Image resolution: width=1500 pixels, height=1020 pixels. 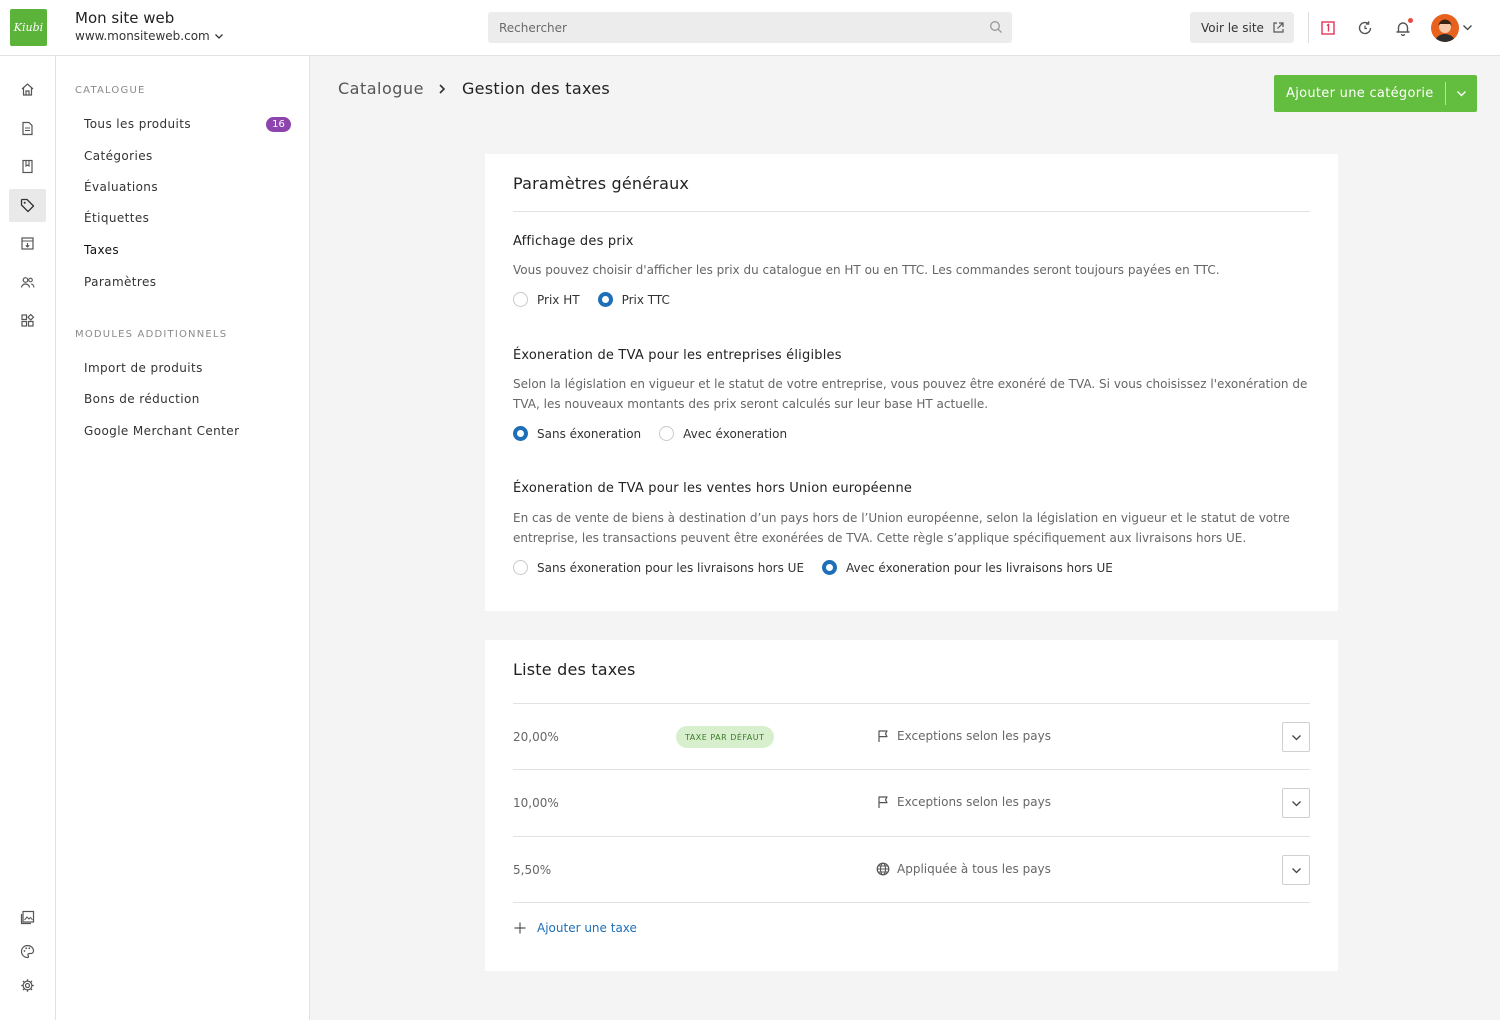 What do you see at coordinates (137, 124) in the screenshot?
I see `subnav-item-all-products: Tous les produits` at bounding box center [137, 124].